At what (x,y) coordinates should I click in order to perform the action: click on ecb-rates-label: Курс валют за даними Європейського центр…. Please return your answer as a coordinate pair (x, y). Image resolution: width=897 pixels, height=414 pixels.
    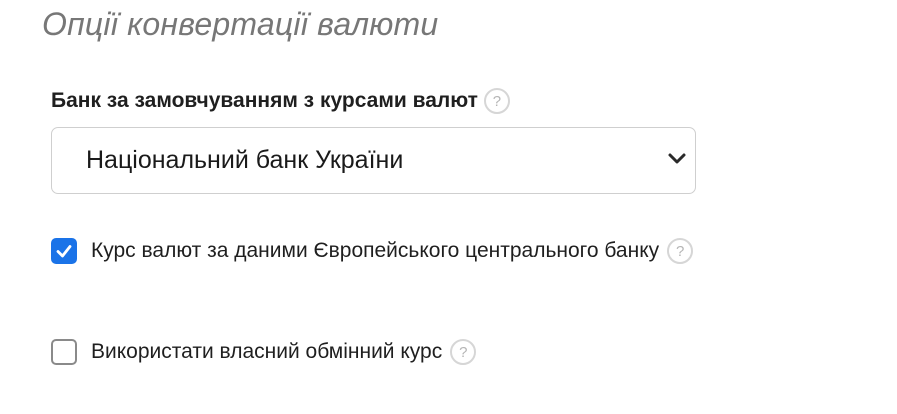
    Looking at the image, I should click on (375, 251).